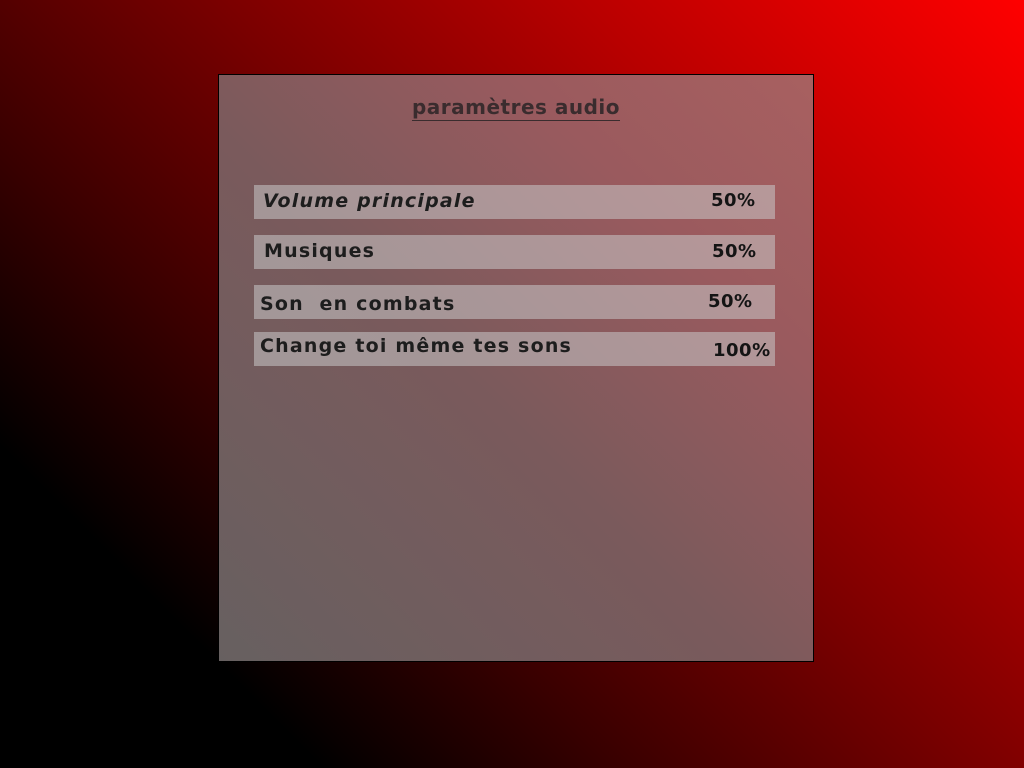 Image resolution: width=1024 pixels, height=768 pixels. I want to click on setting-row-combat-sound: Son en combats 50%, so click(514, 302).